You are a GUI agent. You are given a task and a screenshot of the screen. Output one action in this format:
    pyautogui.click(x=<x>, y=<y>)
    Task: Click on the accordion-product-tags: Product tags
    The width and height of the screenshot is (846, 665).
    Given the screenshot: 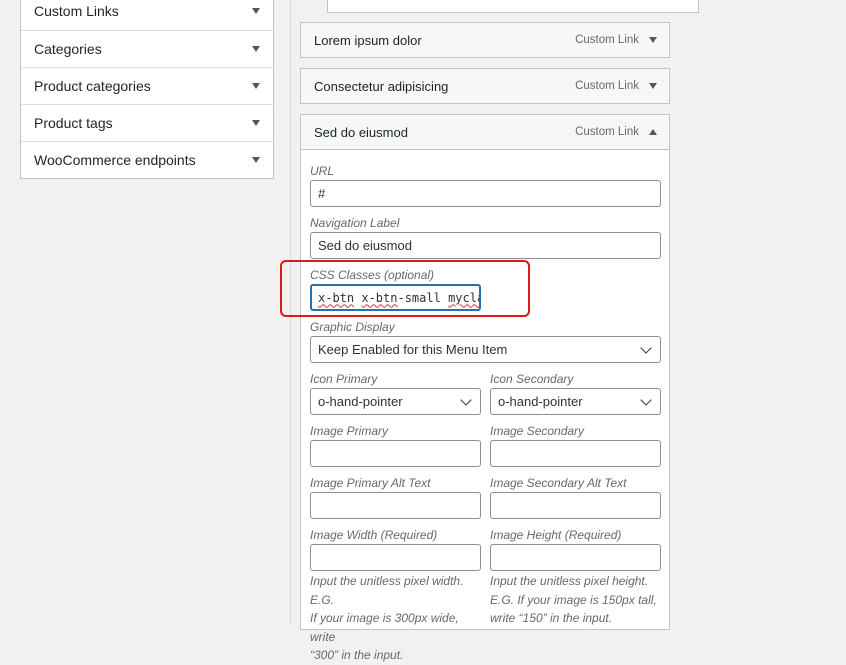 What is the action you would take?
    pyautogui.click(x=147, y=122)
    